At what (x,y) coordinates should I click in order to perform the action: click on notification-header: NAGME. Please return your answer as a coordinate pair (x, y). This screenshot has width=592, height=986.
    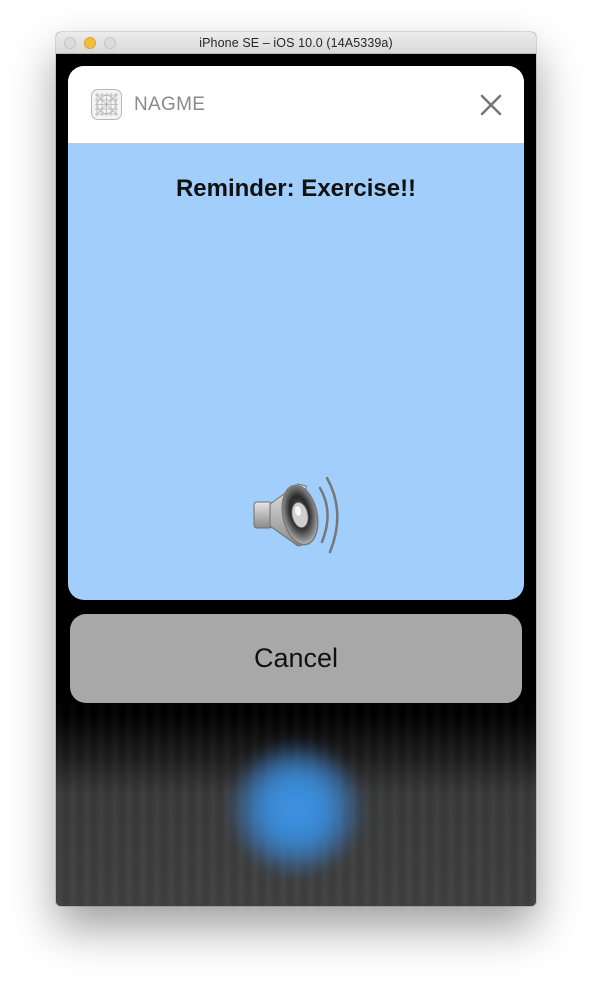
    Looking at the image, I should click on (296, 105).